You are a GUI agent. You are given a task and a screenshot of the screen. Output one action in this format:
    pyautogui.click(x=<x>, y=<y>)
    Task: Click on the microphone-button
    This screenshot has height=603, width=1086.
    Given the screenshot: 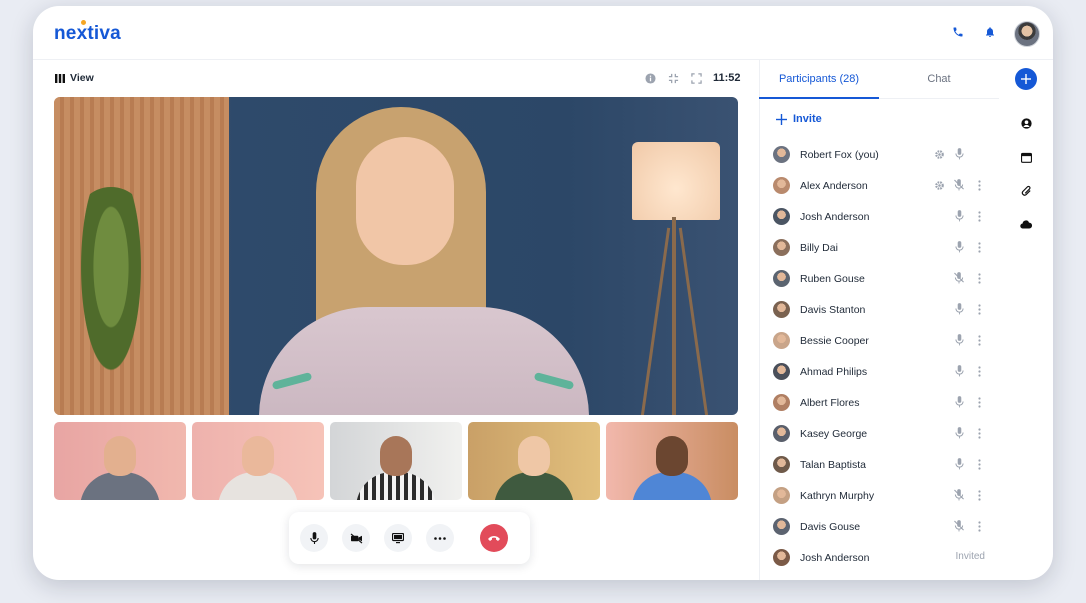 What is the action you would take?
    pyautogui.click(x=314, y=538)
    